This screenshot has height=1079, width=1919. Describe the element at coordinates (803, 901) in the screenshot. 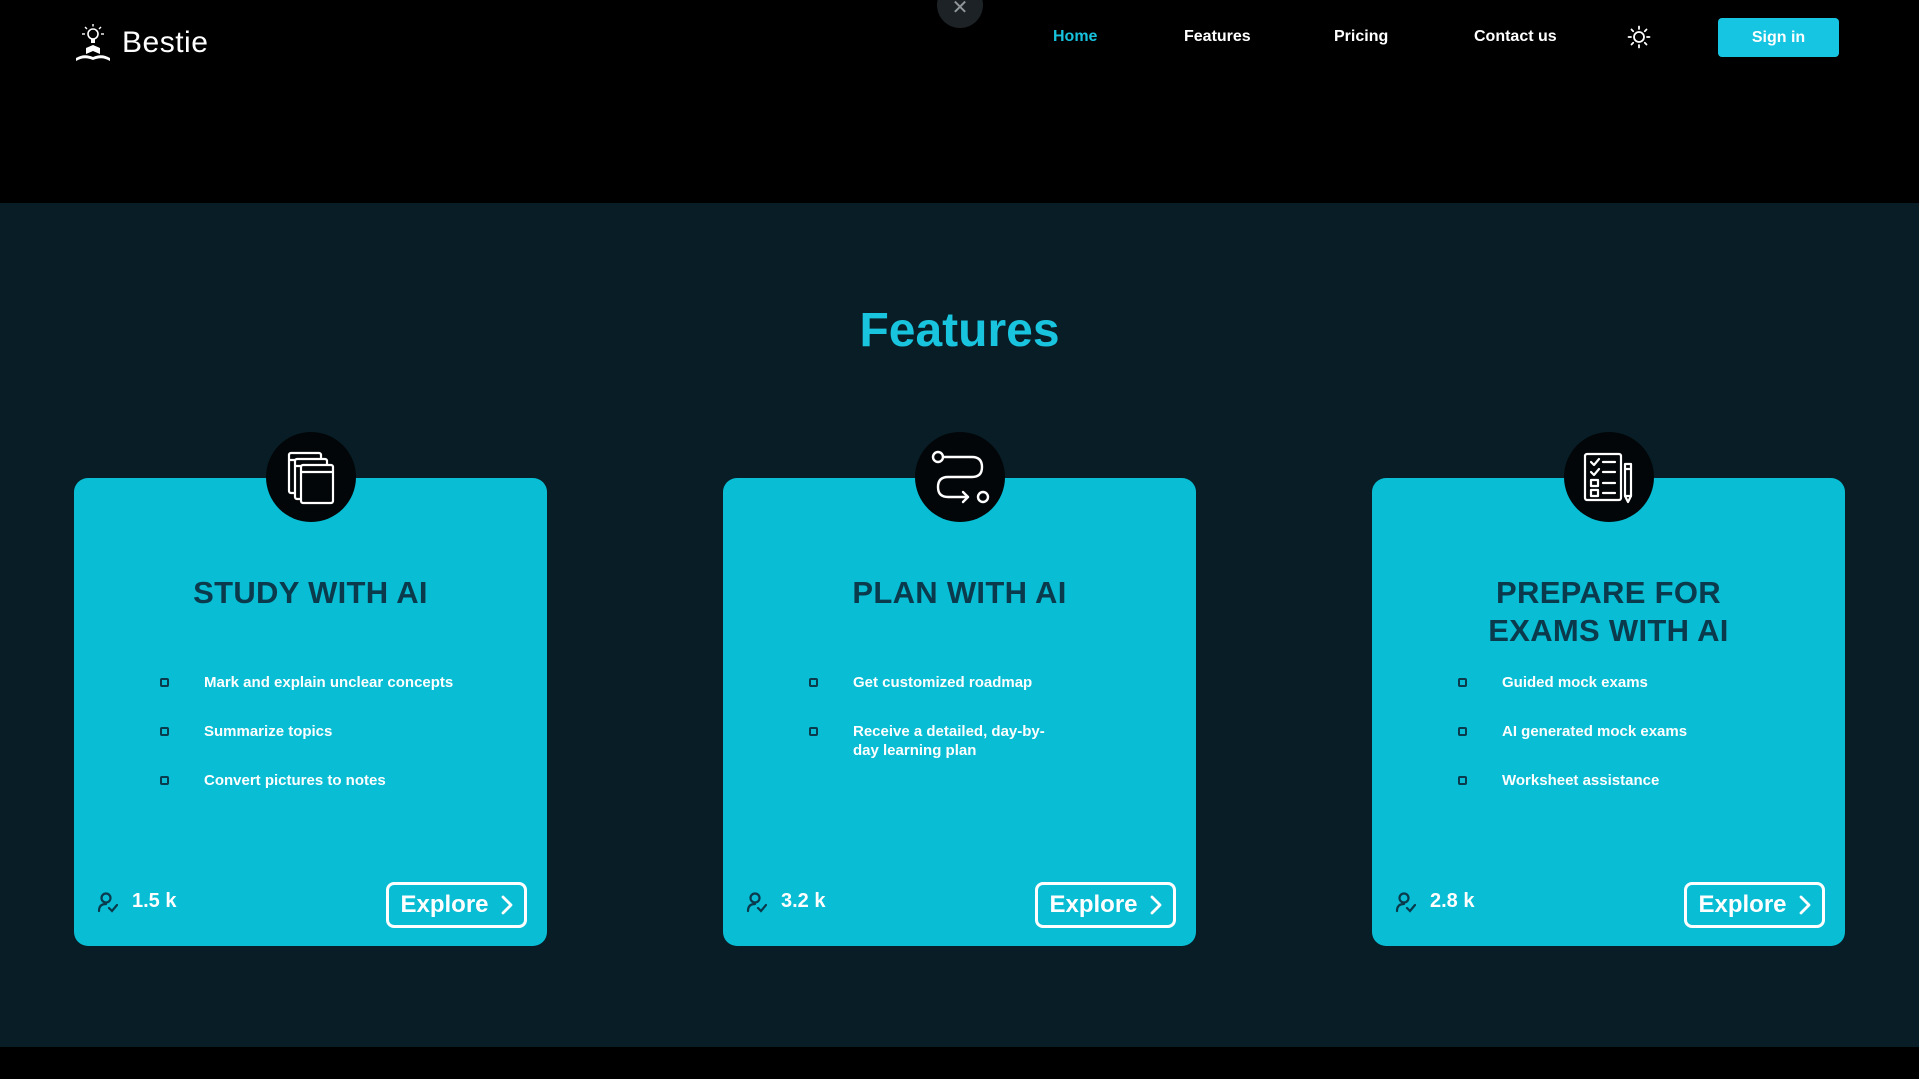

I see `count-value: 3.2 k` at that location.